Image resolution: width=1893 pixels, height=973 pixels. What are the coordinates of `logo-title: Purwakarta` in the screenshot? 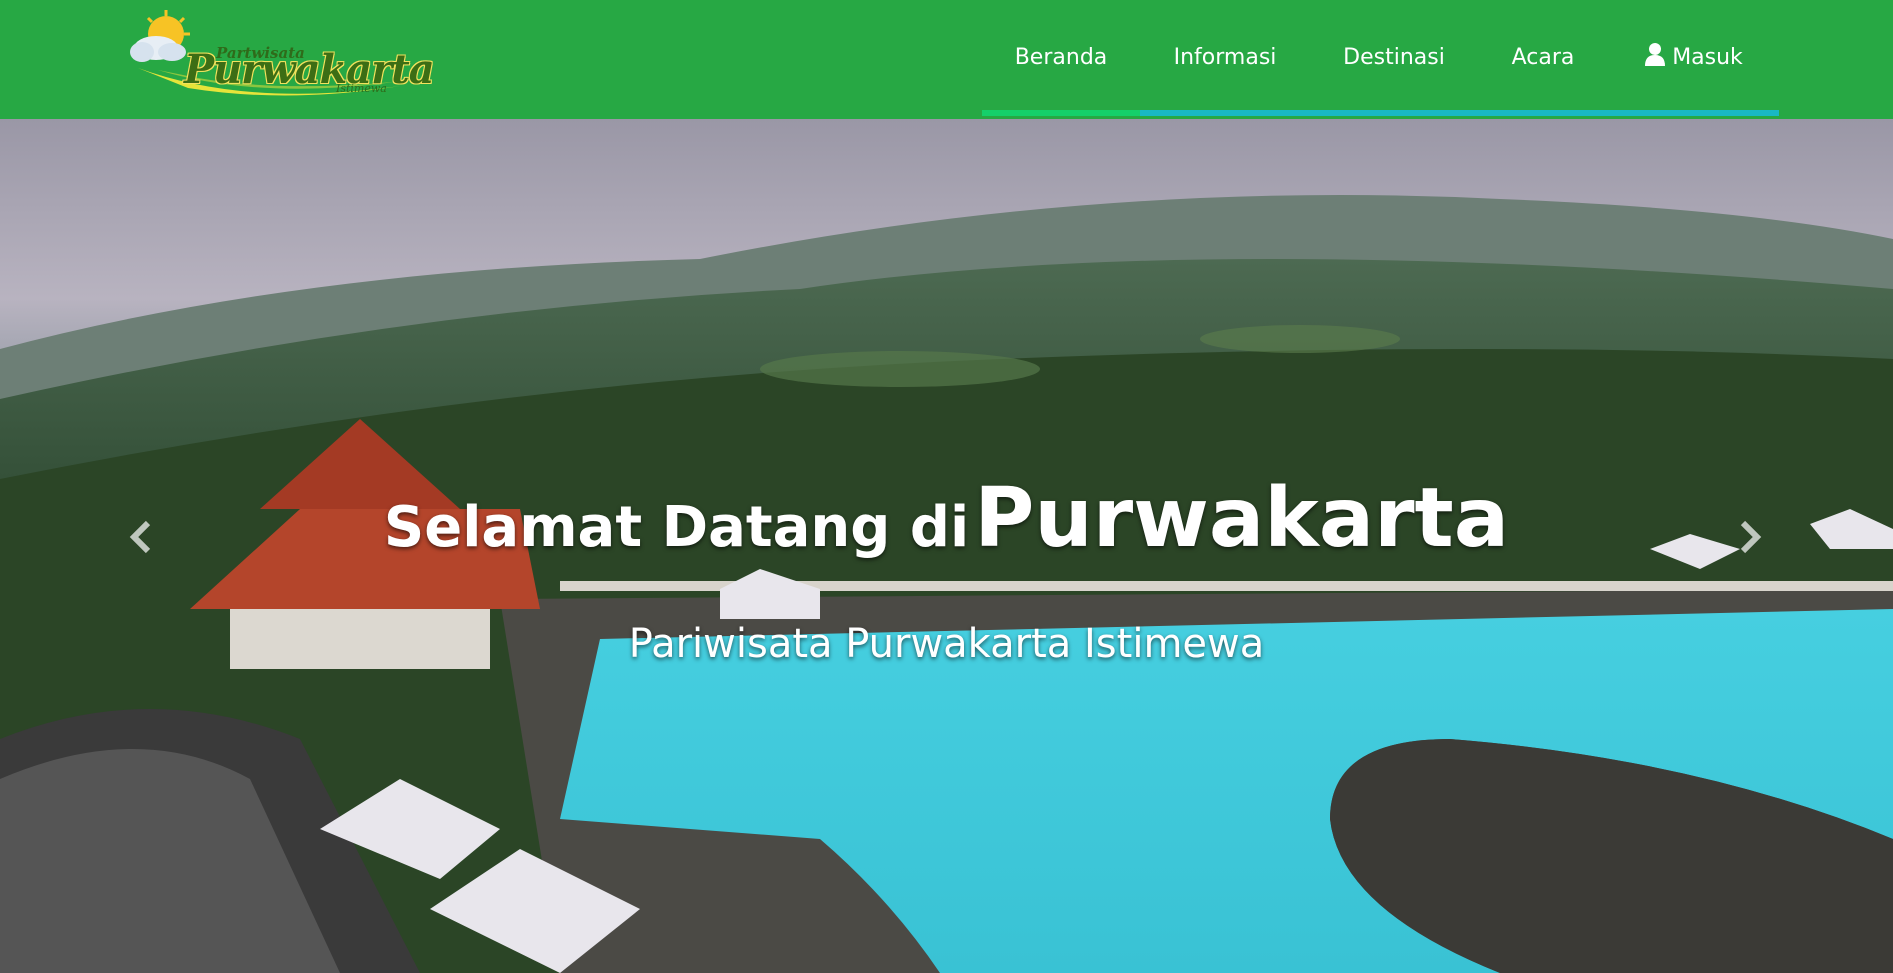 It's located at (309, 69).